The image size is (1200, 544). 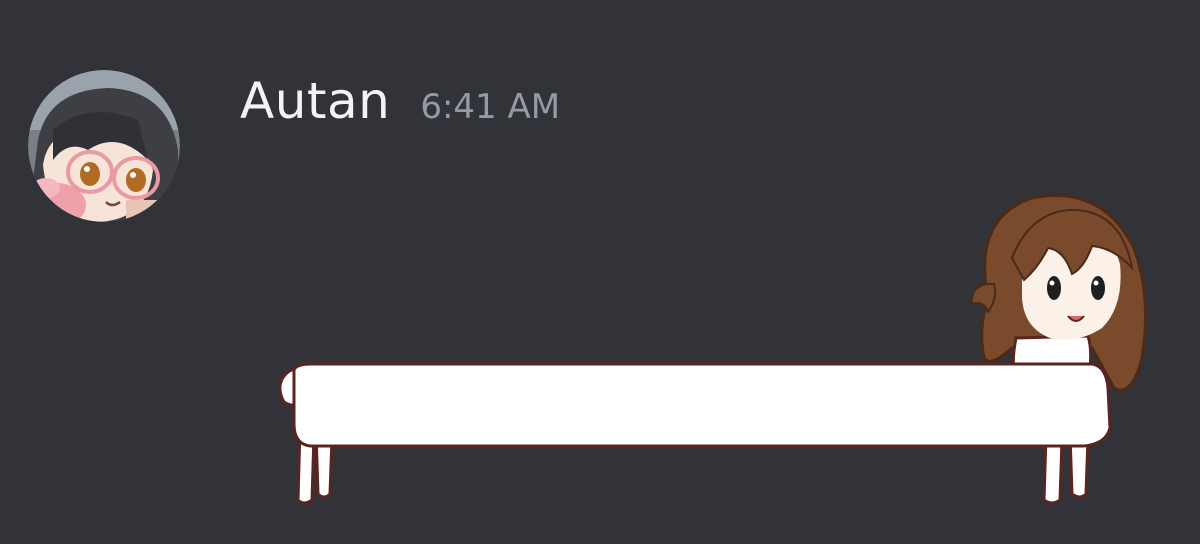 What do you see at coordinates (400, 101) in the screenshot?
I see `message-header: Autan 6:41 AM` at bounding box center [400, 101].